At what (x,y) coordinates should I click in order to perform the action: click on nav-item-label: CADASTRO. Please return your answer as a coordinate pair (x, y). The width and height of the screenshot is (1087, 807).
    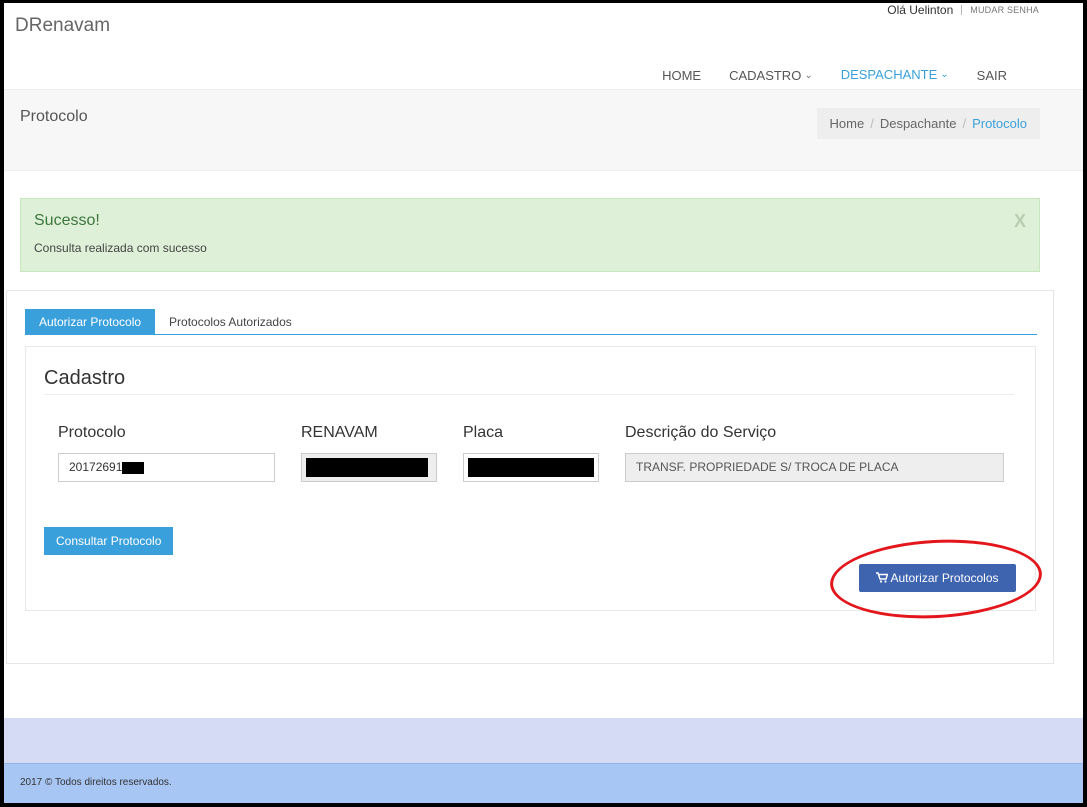
    Looking at the image, I should click on (765, 75).